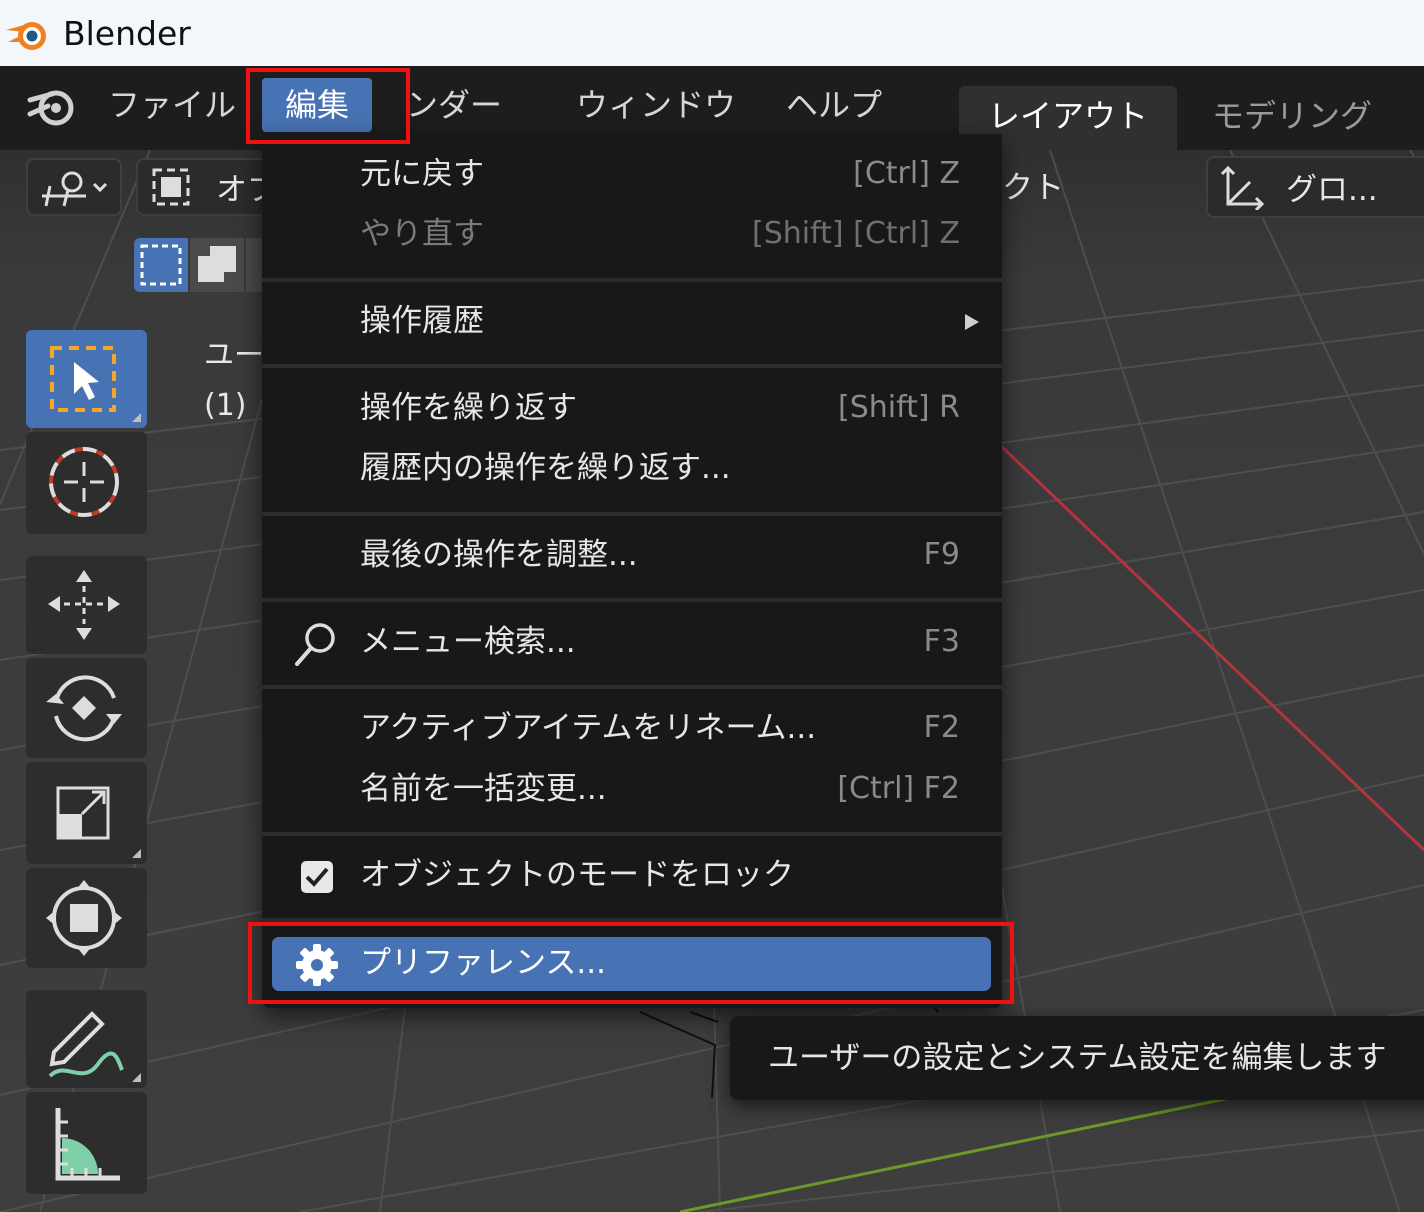 This screenshot has width=1424, height=1212. What do you see at coordinates (83, 379) in the screenshot?
I see `select-box-tool-icon` at bounding box center [83, 379].